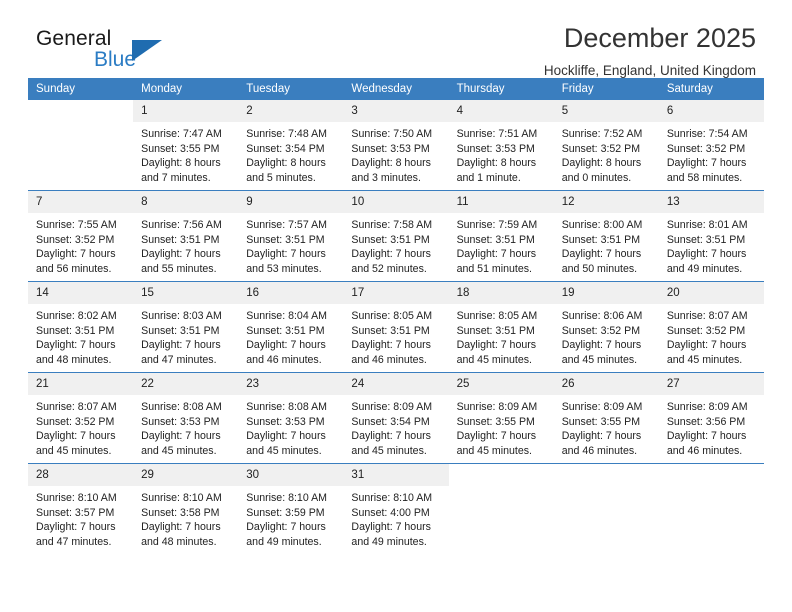 This screenshot has height=612, width=792. What do you see at coordinates (501, 384) in the screenshot?
I see `day-number: 25` at bounding box center [501, 384].